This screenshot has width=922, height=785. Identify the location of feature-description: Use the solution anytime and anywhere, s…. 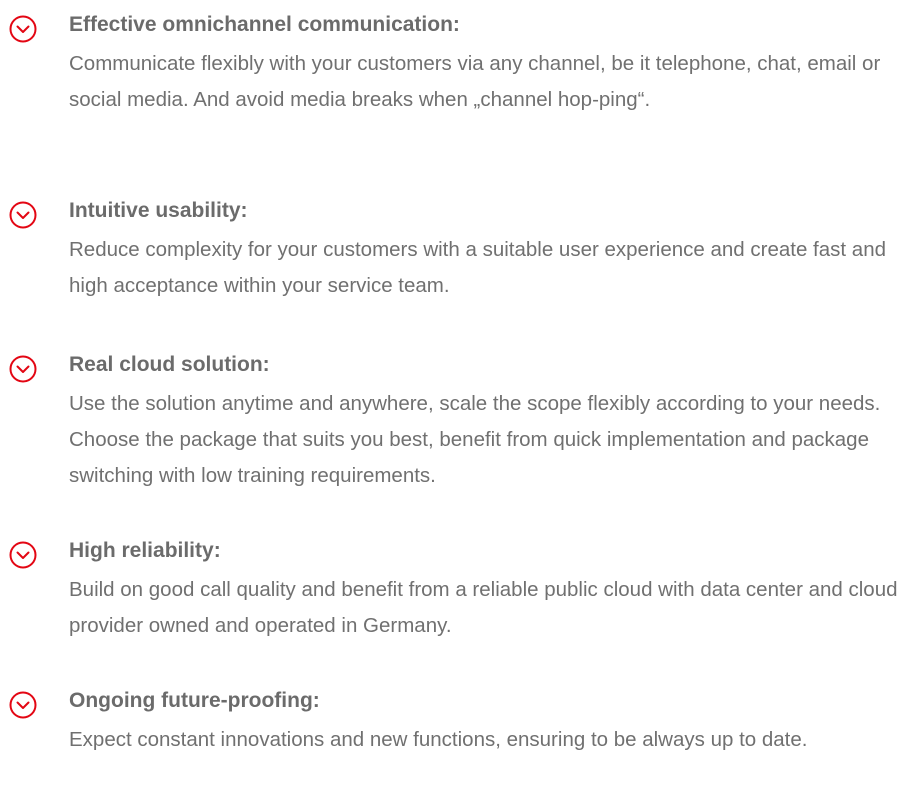
(475, 439).